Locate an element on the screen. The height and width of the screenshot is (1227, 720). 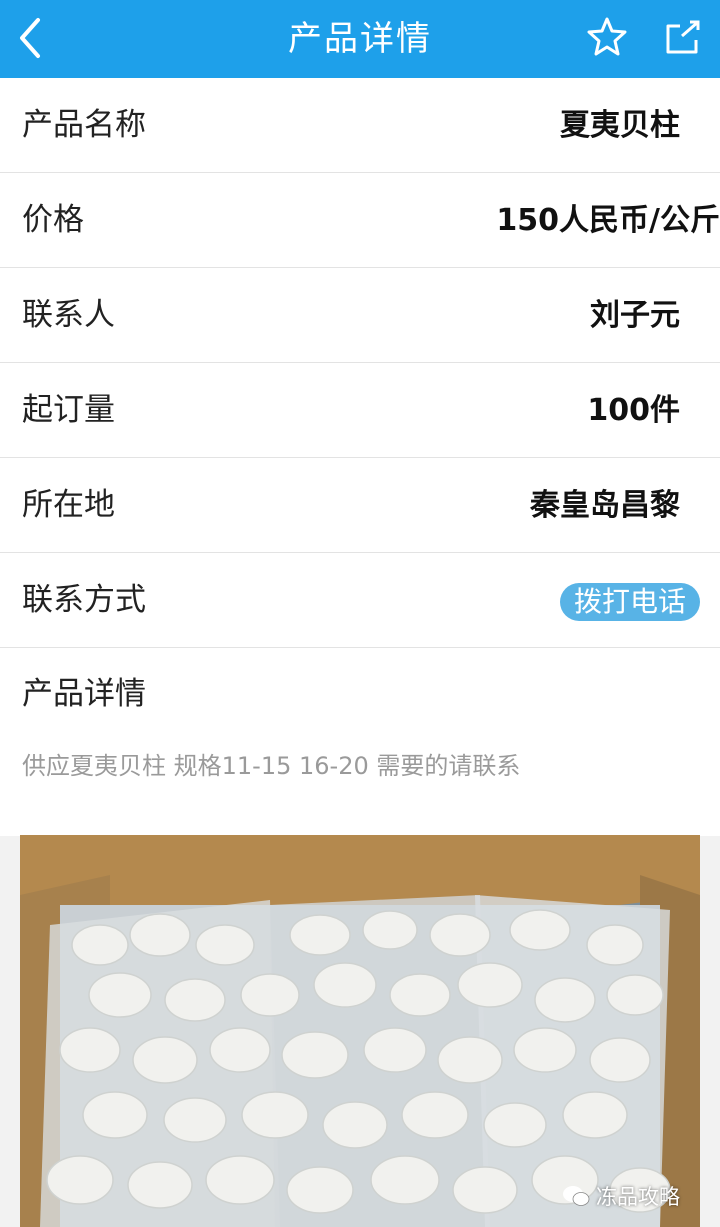
field-row-location: 所在地 秦皇岛昌黎 is located at coordinates (360, 505).